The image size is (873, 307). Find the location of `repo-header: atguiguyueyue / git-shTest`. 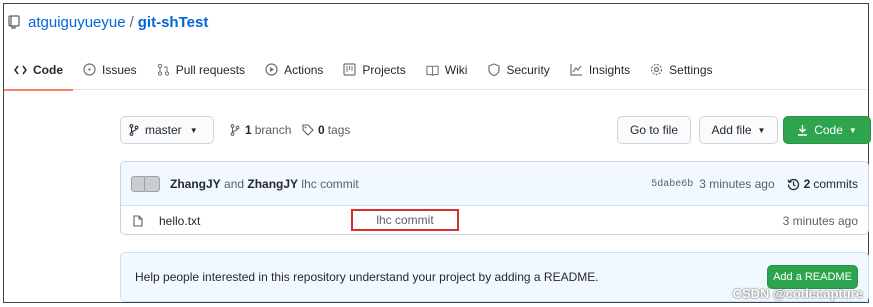

repo-header: atguiguyueyue / git-shTest is located at coordinates (108, 22).